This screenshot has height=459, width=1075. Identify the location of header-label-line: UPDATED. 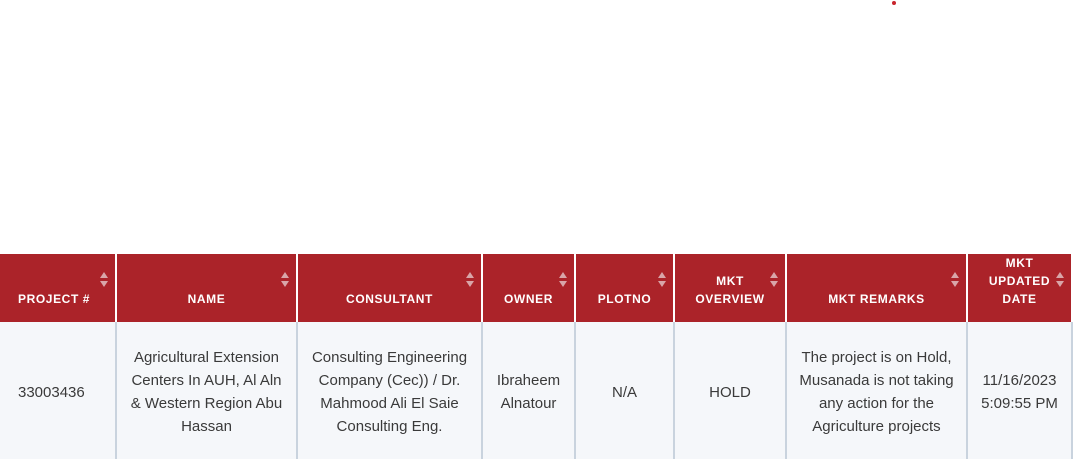
(1019, 281).